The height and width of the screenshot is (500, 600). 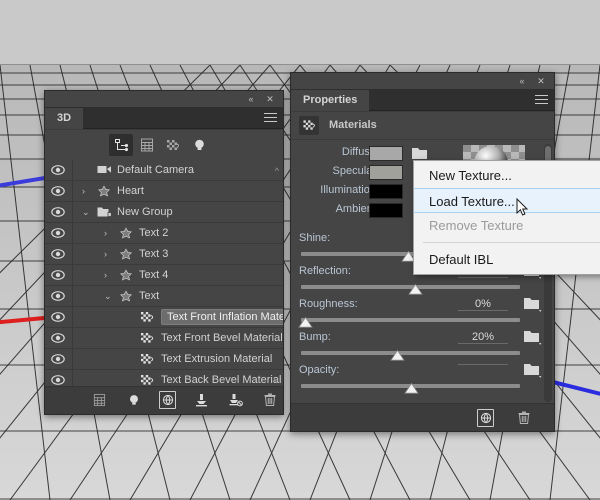 I want to click on scene-list-row: ⌄ New Group, so click(x=164, y=212).